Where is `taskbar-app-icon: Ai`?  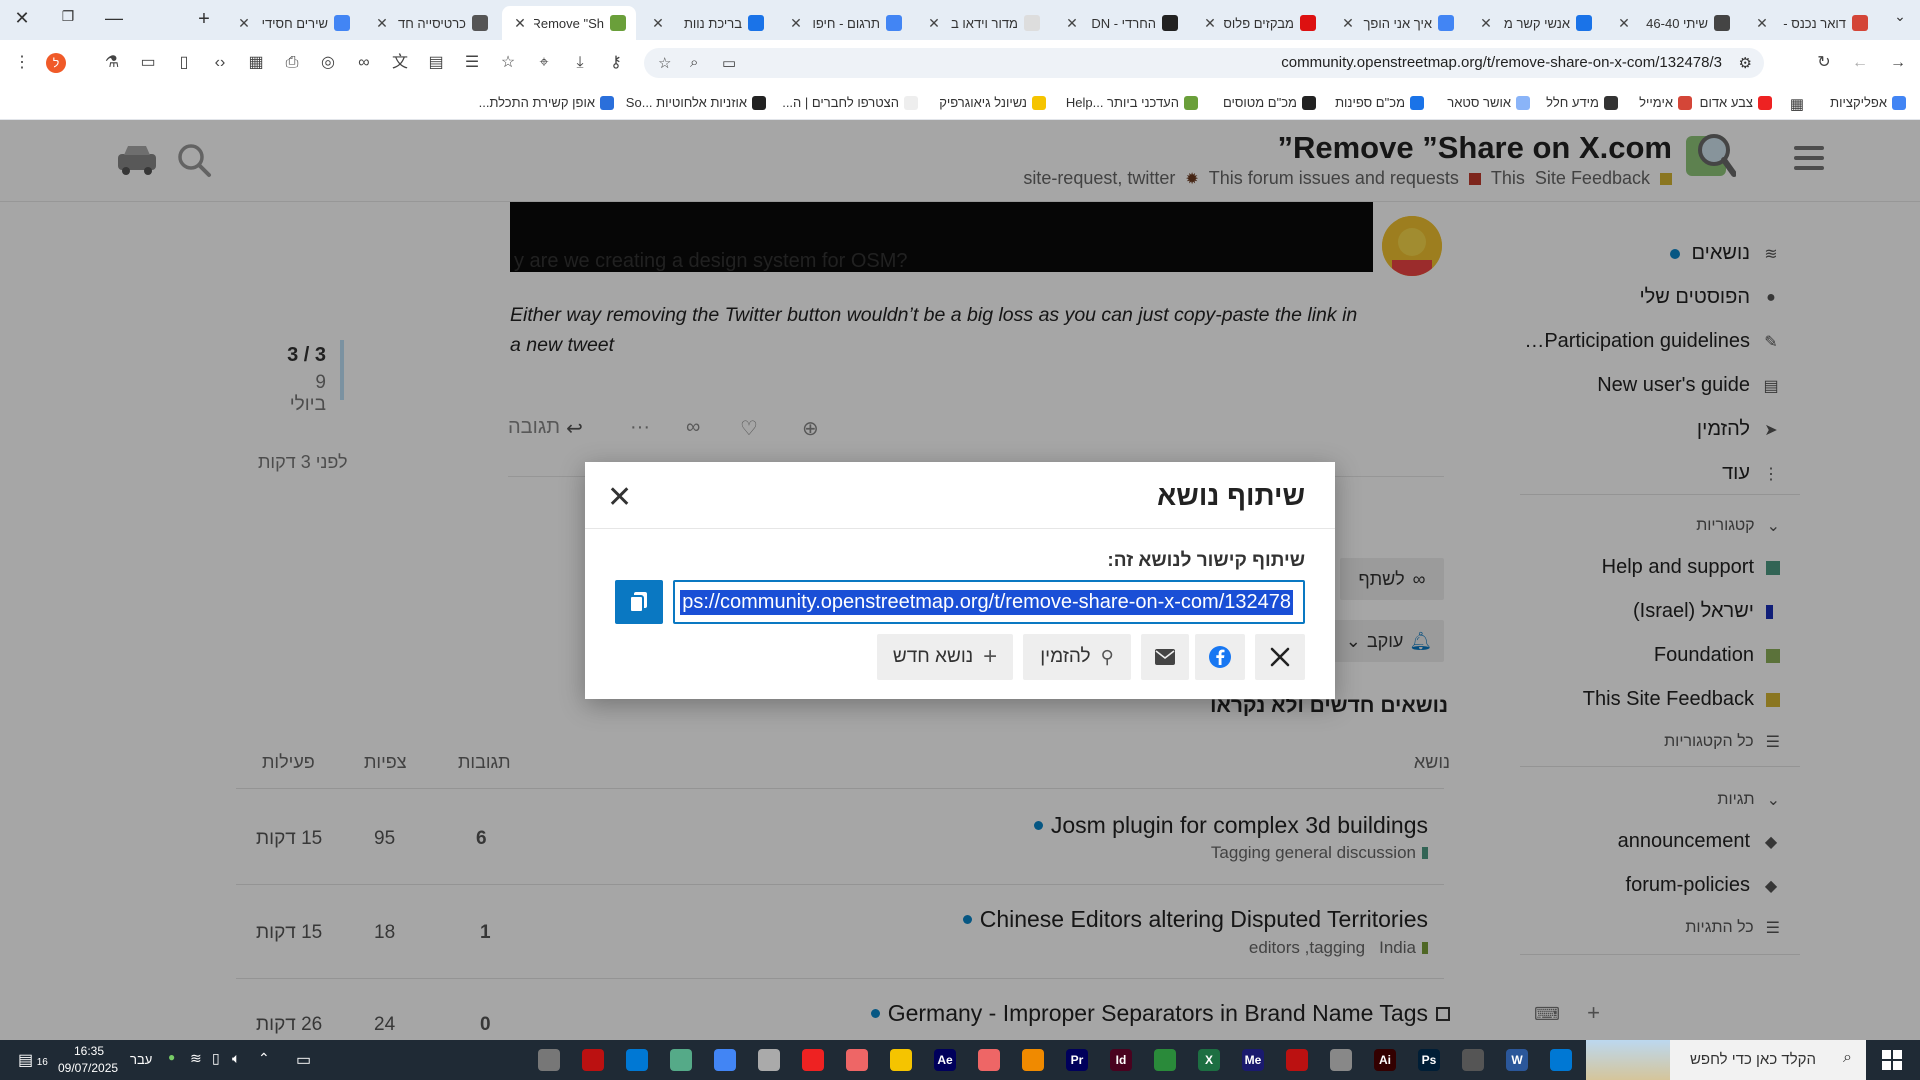 taskbar-app-icon: Ai is located at coordinates (1385, 1060).